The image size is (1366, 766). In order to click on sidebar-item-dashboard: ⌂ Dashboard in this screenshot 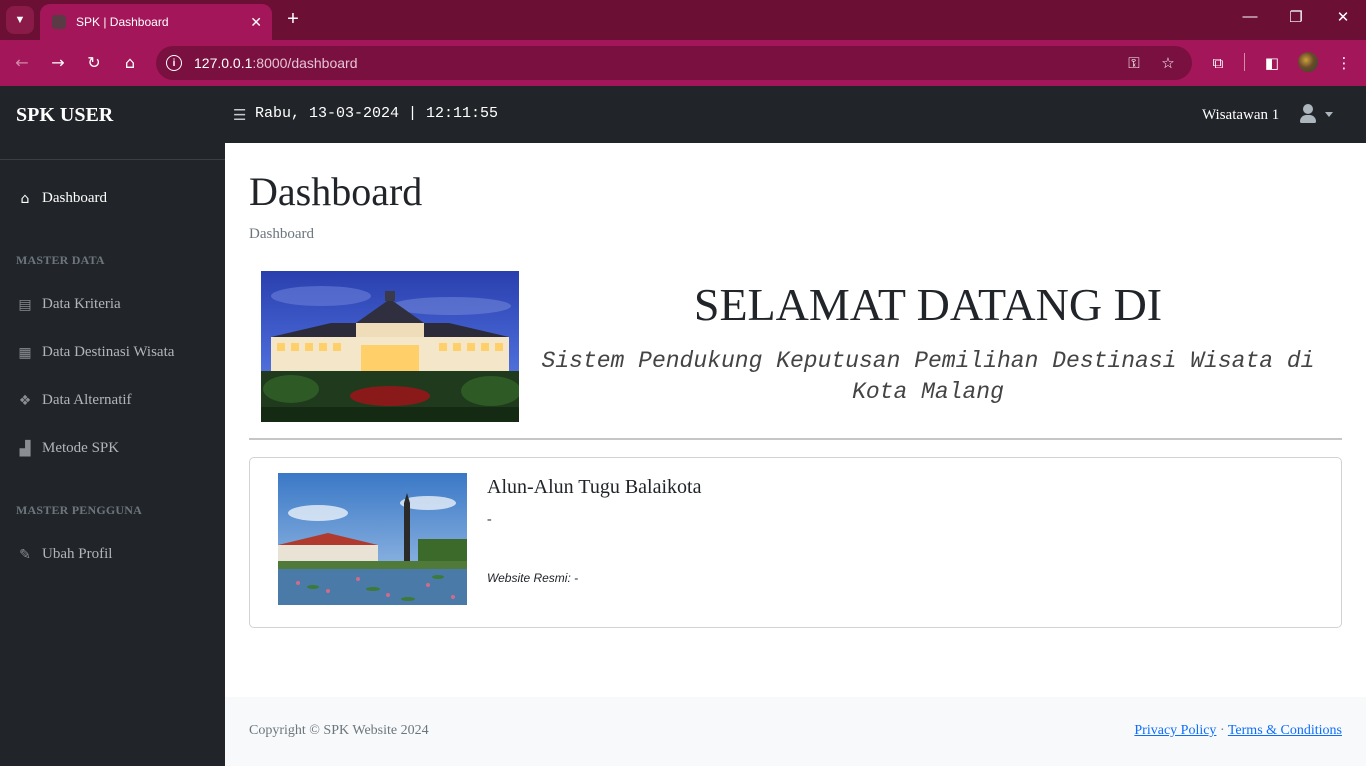, I will do `click(61, 198)`.